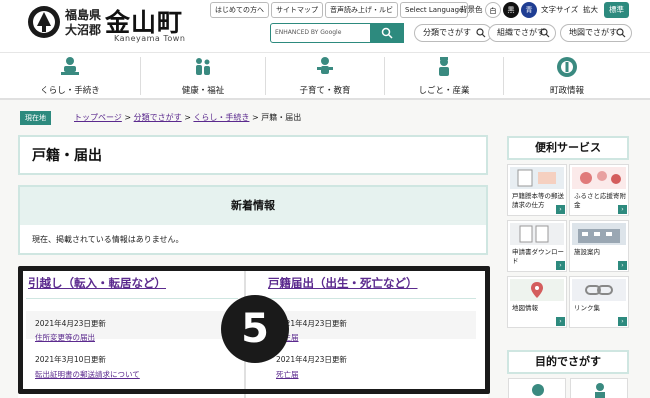 Image resolution: width=650 pixels, height=398 pixels. What do you see at coordinates (255, 329) in the screenshot?
I see `step-number-badge: 5` at bounding box center [255, 329].